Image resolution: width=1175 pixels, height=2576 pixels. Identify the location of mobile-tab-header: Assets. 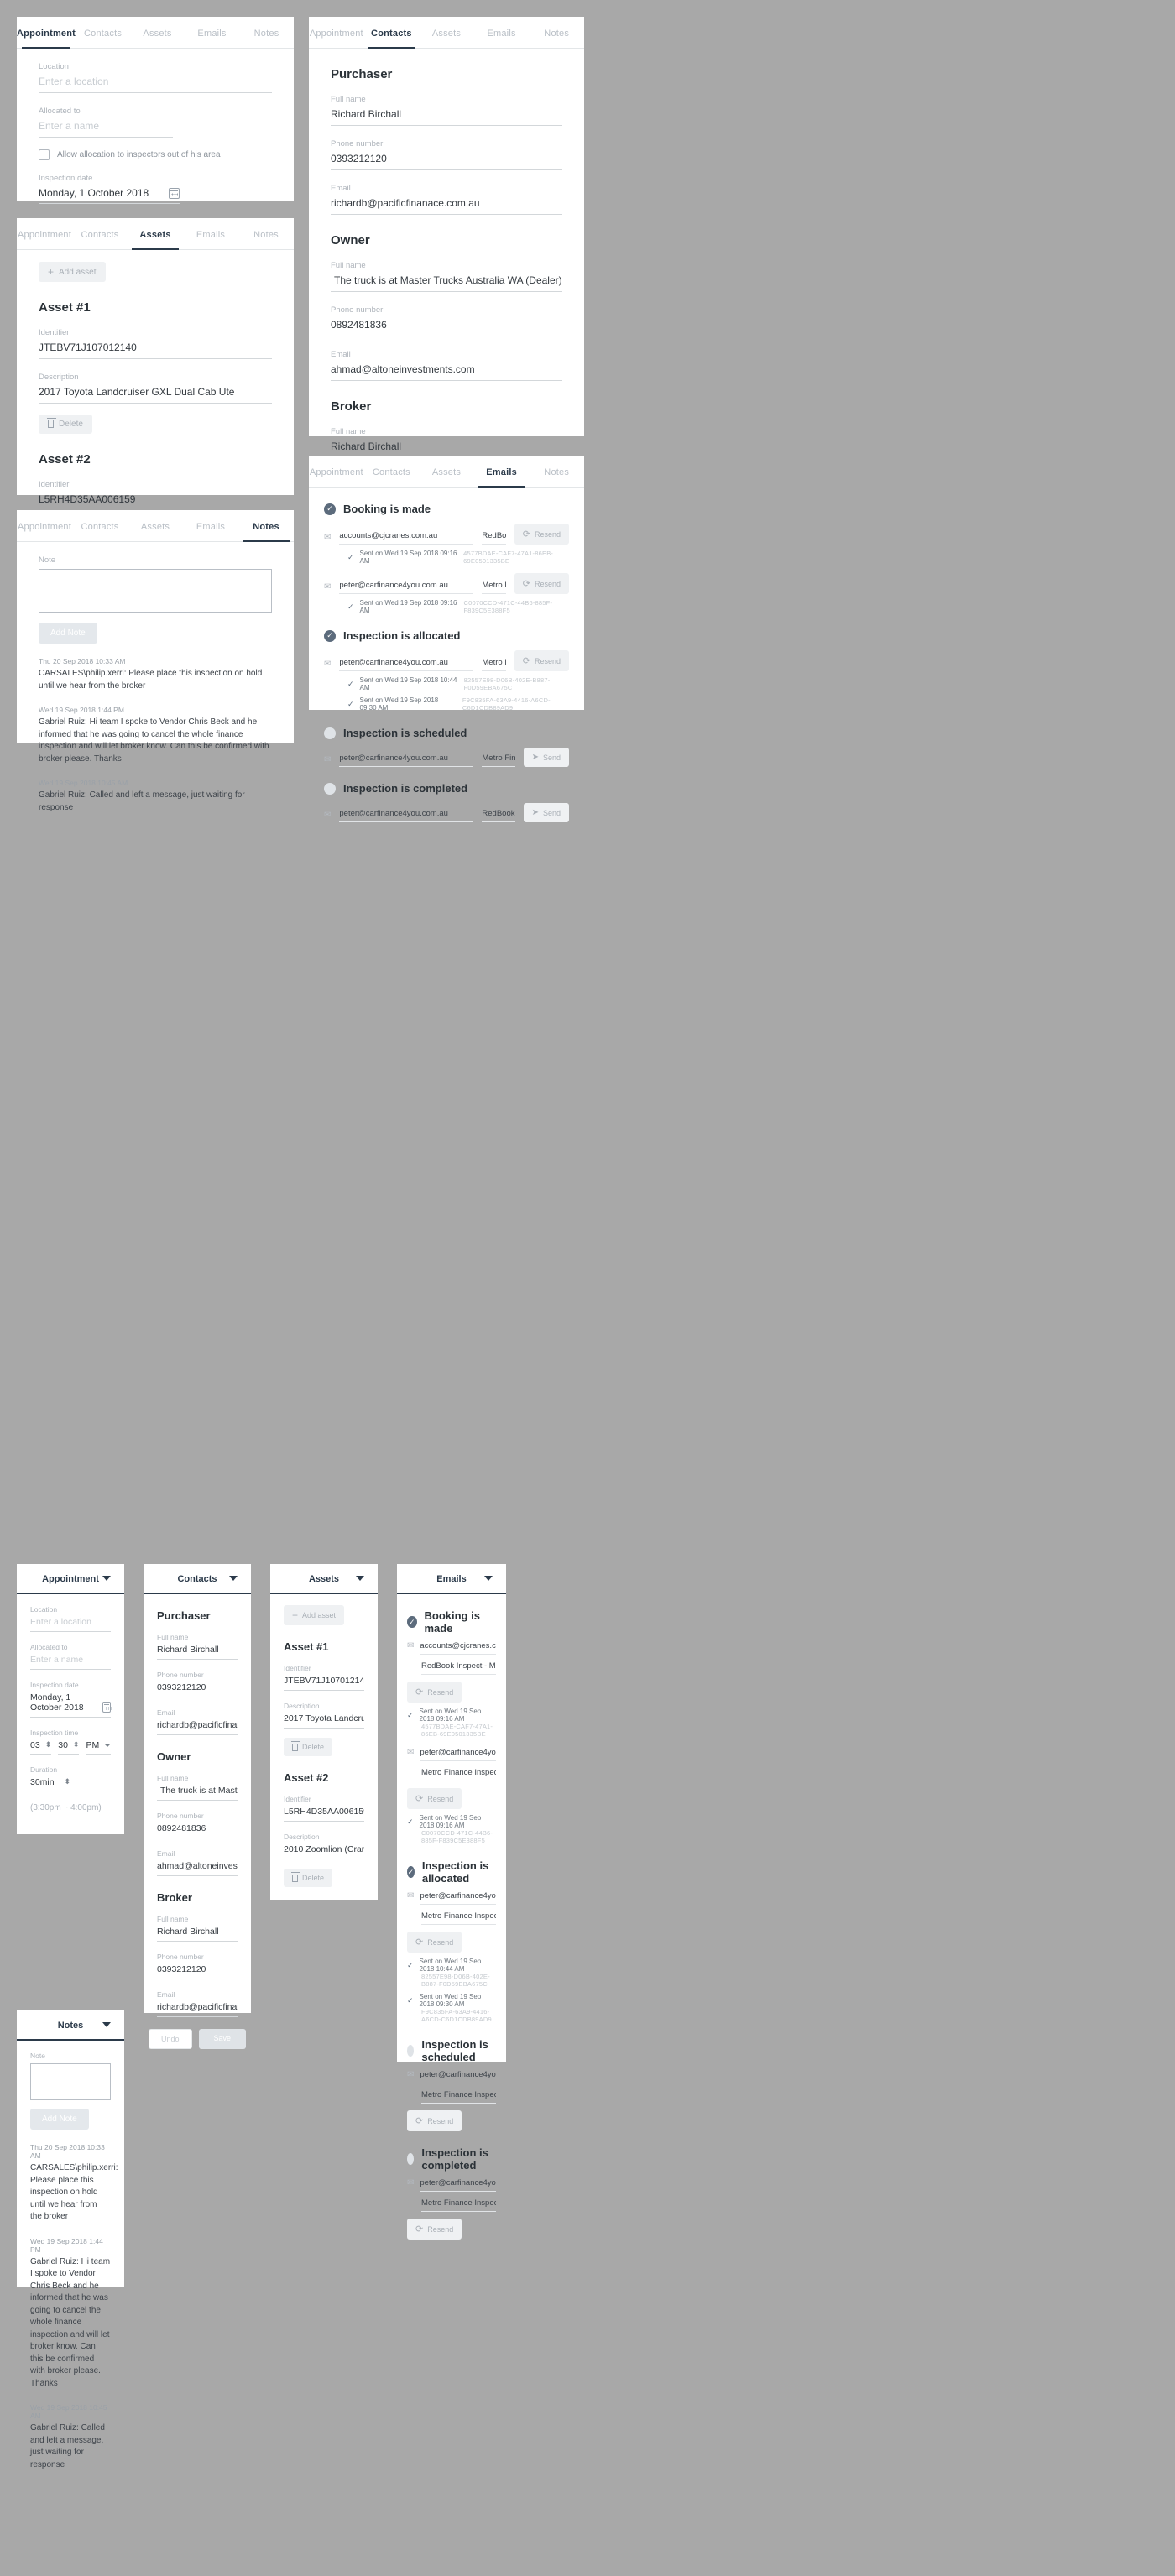
(324, 1579).